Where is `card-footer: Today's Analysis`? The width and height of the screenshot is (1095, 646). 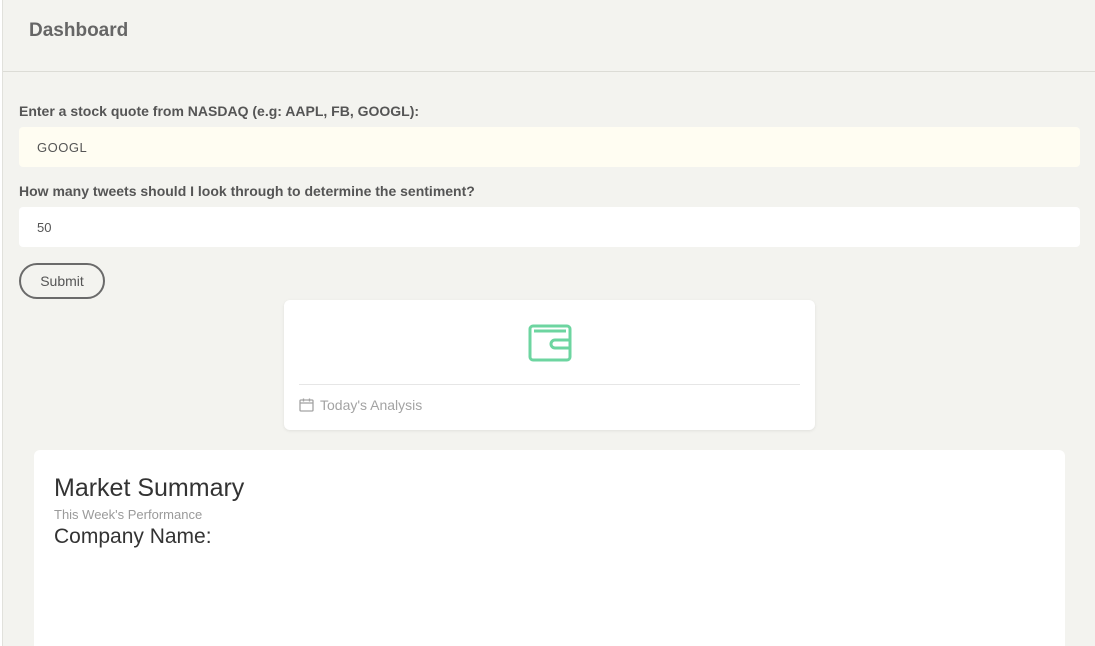
card-footer: Today's Analysis is located at coordinates (360, 405).